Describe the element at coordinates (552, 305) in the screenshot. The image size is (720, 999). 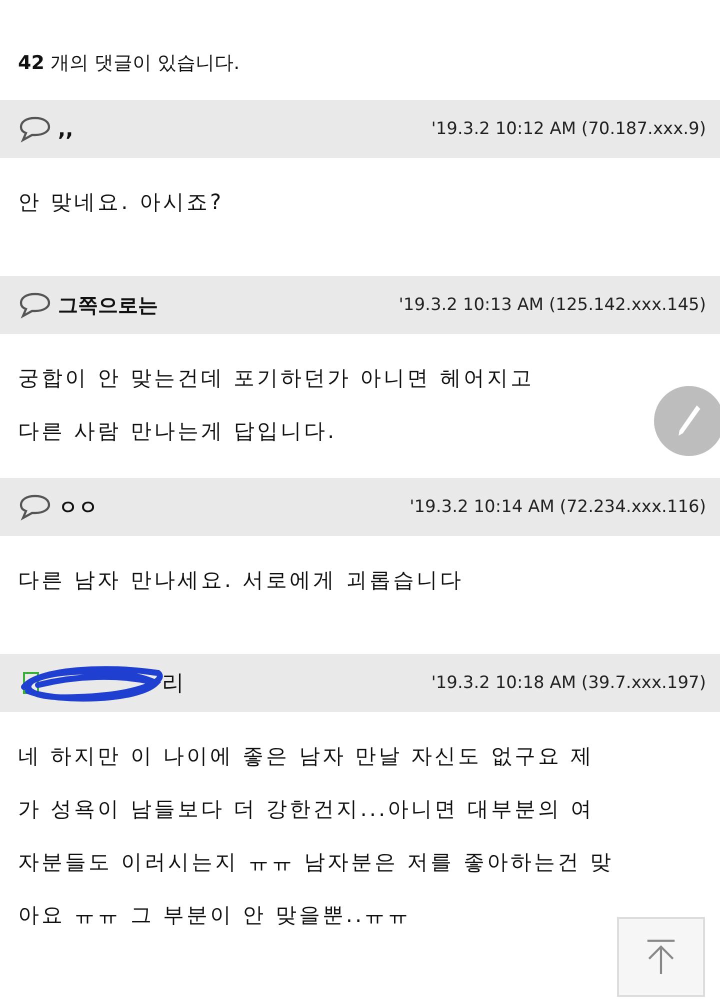
I see `comment-meta: '19.3.2 10:13 AM (125.142.xxx.145)` at that location.